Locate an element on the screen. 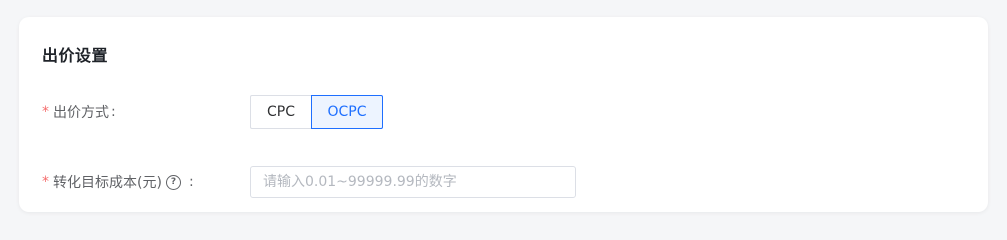 The image size is (1007, 240). option-ocpc-button: OCPC is located at coordinates (347, 112).